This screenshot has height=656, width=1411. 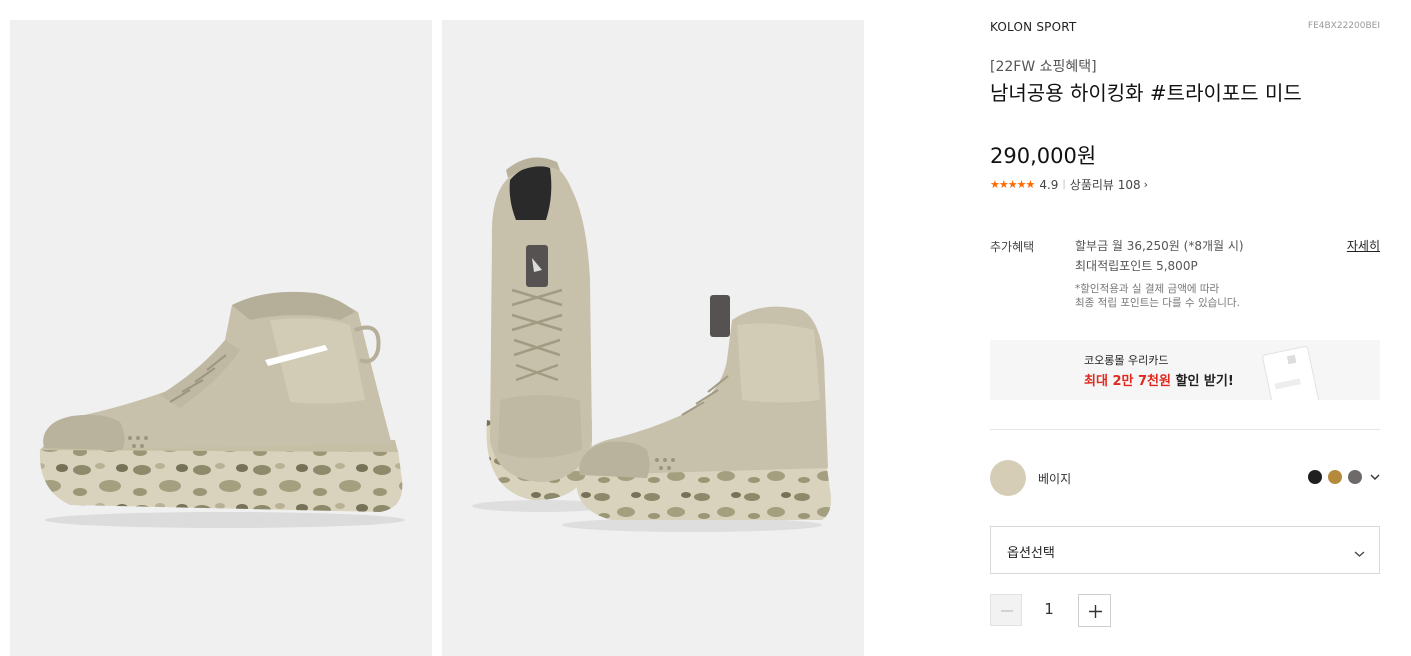 What do you see at coordinates (1202, 381) in the screenshot?
I see `card-banner-rest: 할인 받기!` at bounding box center [1202, 381].